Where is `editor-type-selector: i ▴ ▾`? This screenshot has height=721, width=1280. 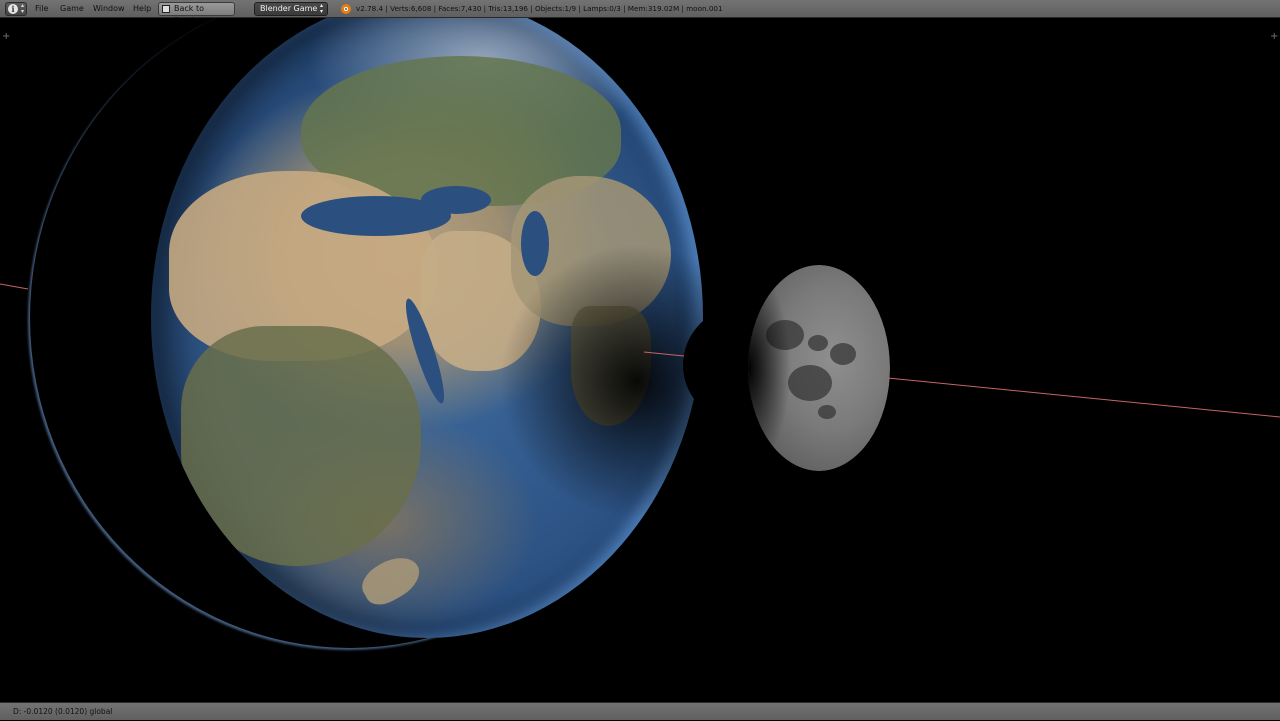
editor-type-selector: i ▴ ▾ is located at coordinates (16, 9).